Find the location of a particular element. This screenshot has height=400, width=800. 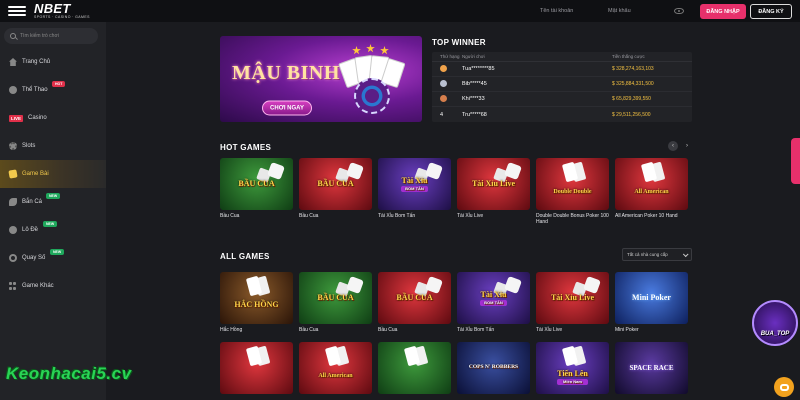

game-card: COPS N' ROBBERS is located at coordinates (493, 368).